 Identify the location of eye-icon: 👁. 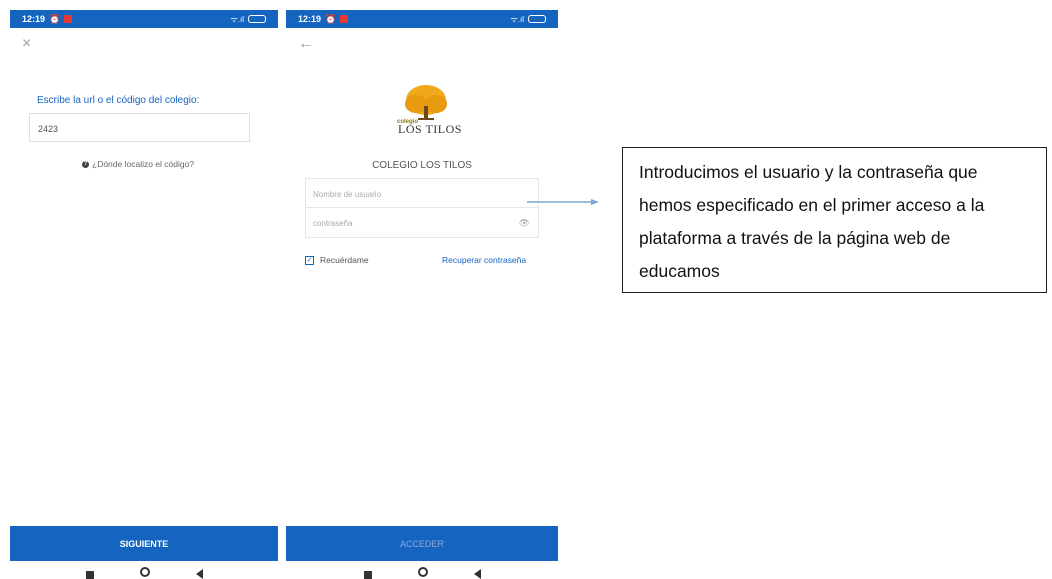
(524, 223).